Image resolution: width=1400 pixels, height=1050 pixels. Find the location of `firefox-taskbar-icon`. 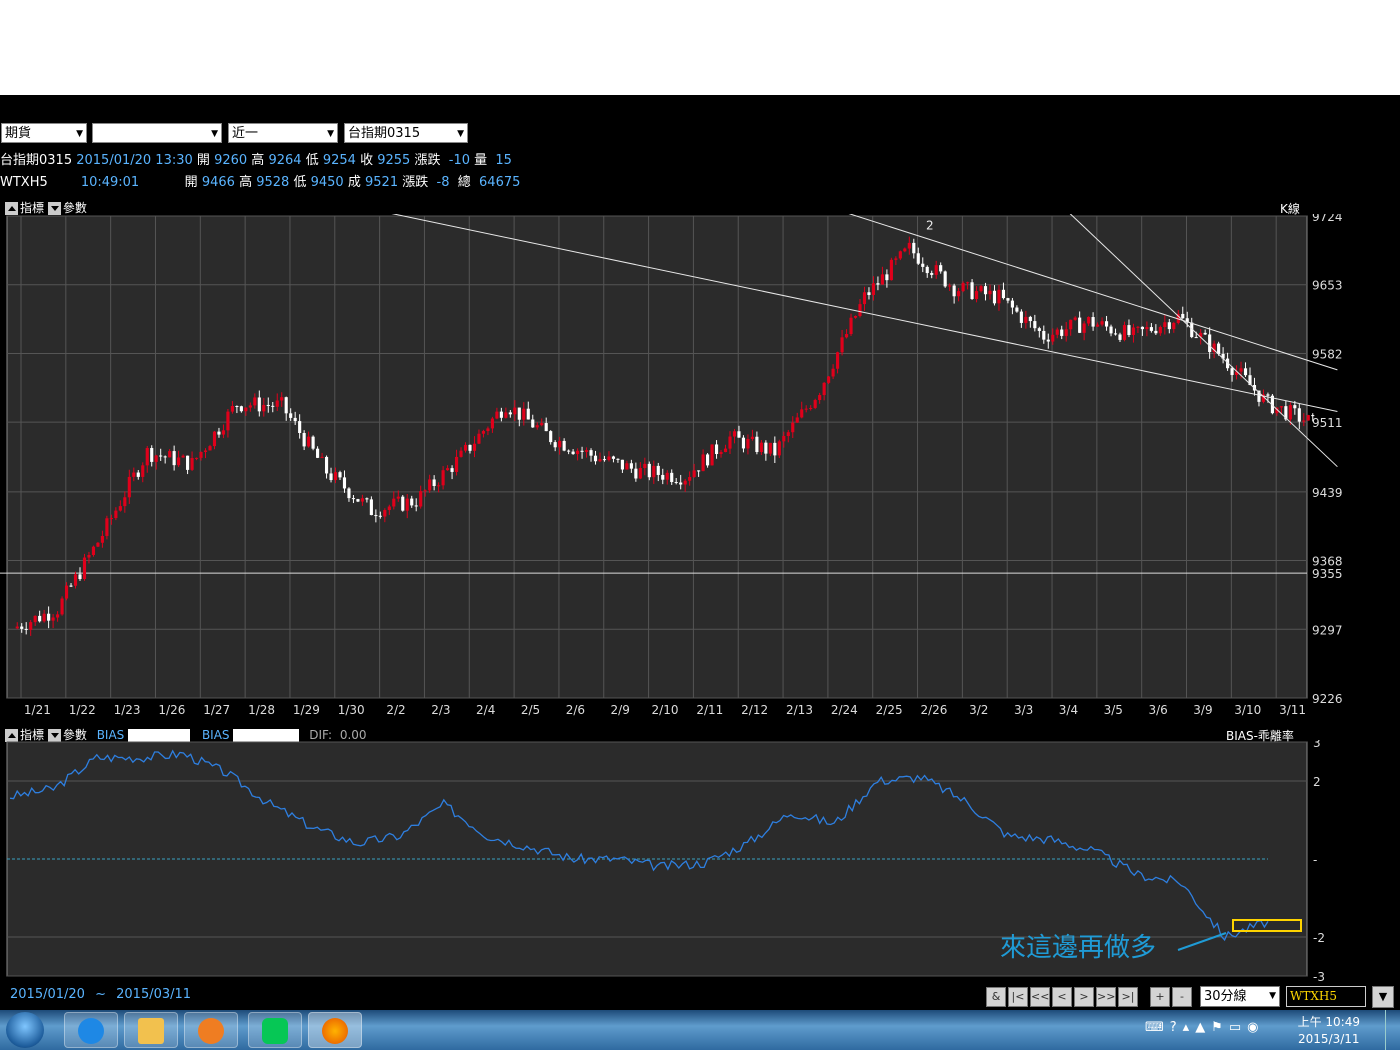

firefox-taskbar-icon is located at coordinates (335, 1030).